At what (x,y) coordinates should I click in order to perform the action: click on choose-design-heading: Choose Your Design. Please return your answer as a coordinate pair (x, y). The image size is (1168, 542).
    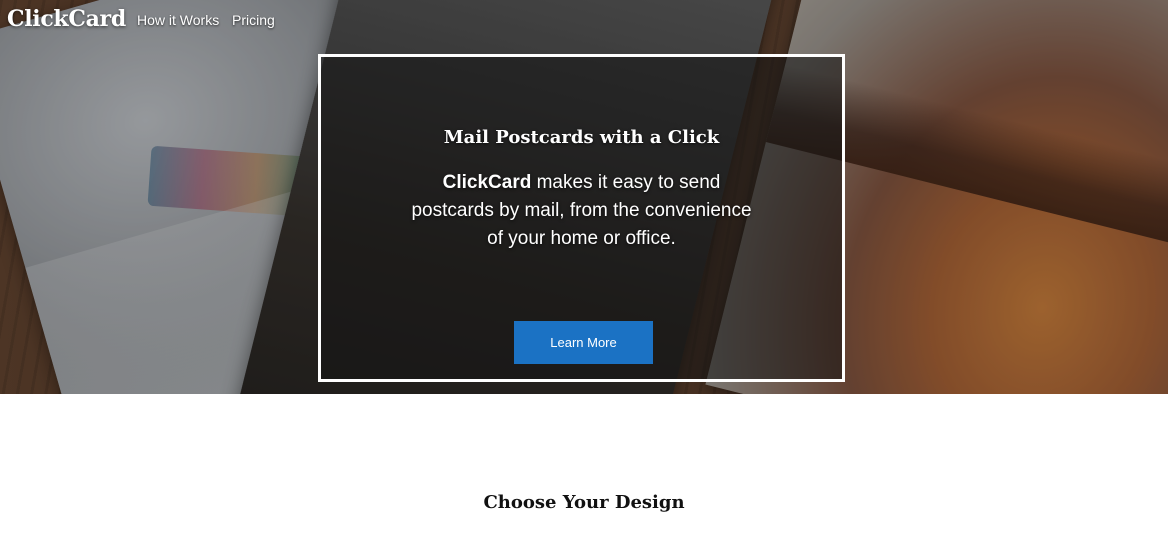
    Looking at the image, I should click on (584, 502).